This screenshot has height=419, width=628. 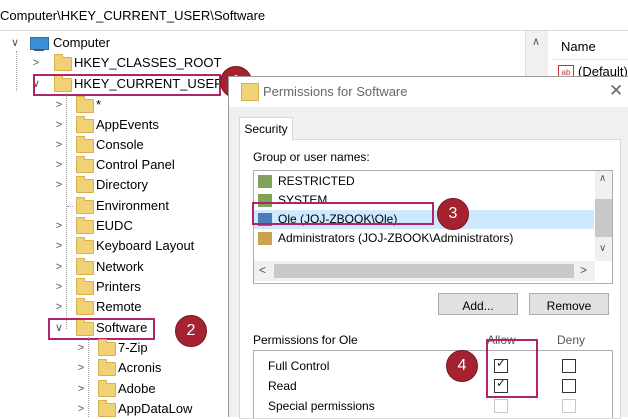 I want to click on tab-security: Security, so click(x=266, y=129).